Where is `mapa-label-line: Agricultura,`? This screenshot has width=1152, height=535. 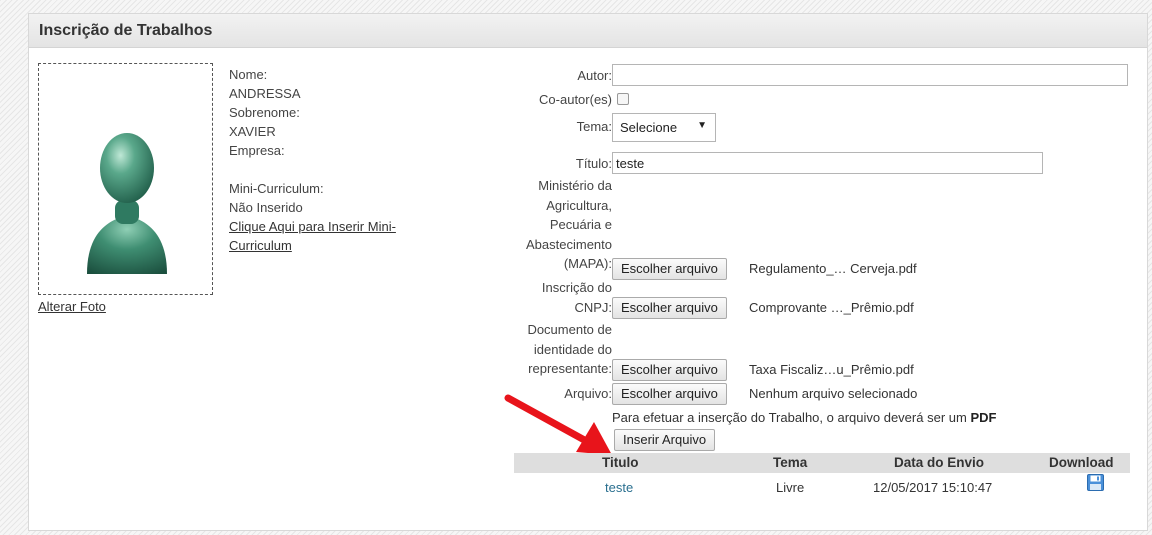 mapa-label-line: Agricultura, is located at coordinates (579, 205).